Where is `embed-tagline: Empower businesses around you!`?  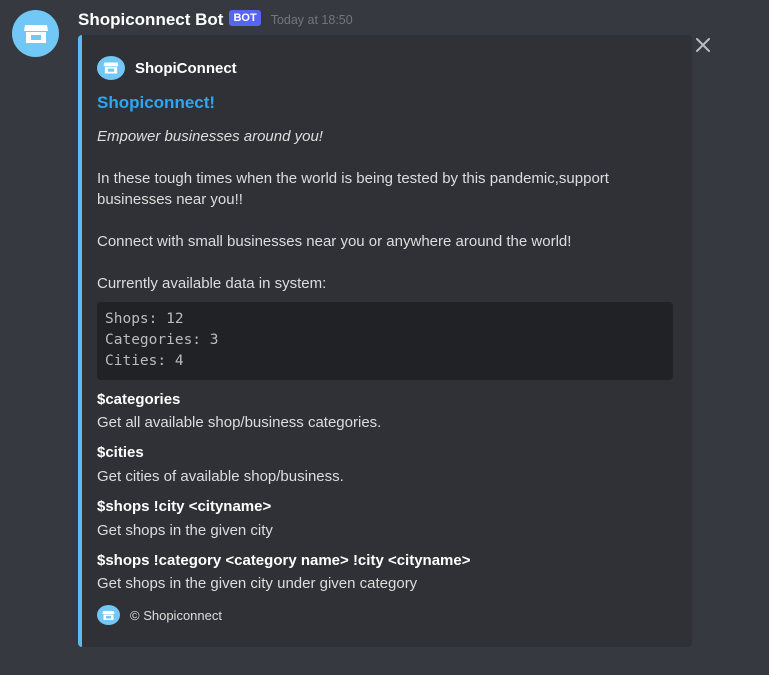 embed-tagline: Empower businesses around you! is located at coordinates (210, 136).